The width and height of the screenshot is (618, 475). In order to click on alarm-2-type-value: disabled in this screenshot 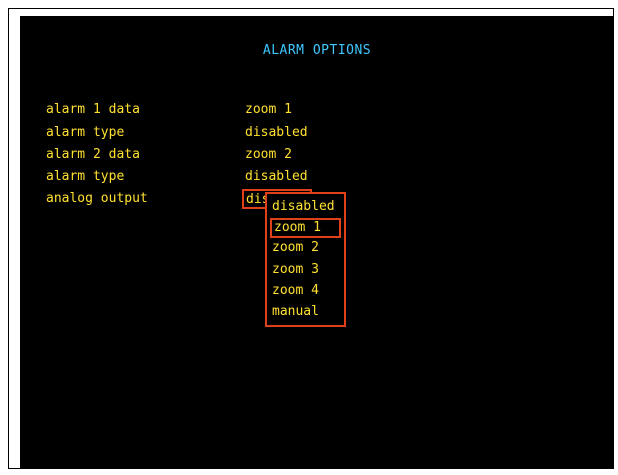, I will do `click(276, 177)`.